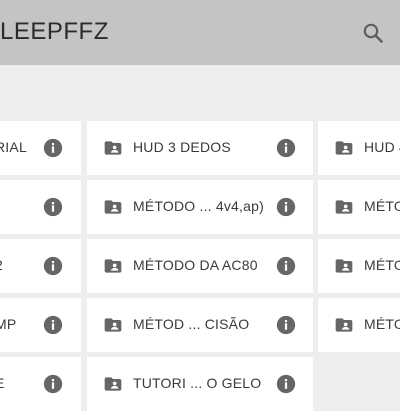 The width and height of the screenshot is (400, 411). Describe the element at coordinates (40, 384) in the screenshot. I see `folder-card: E` at that location.